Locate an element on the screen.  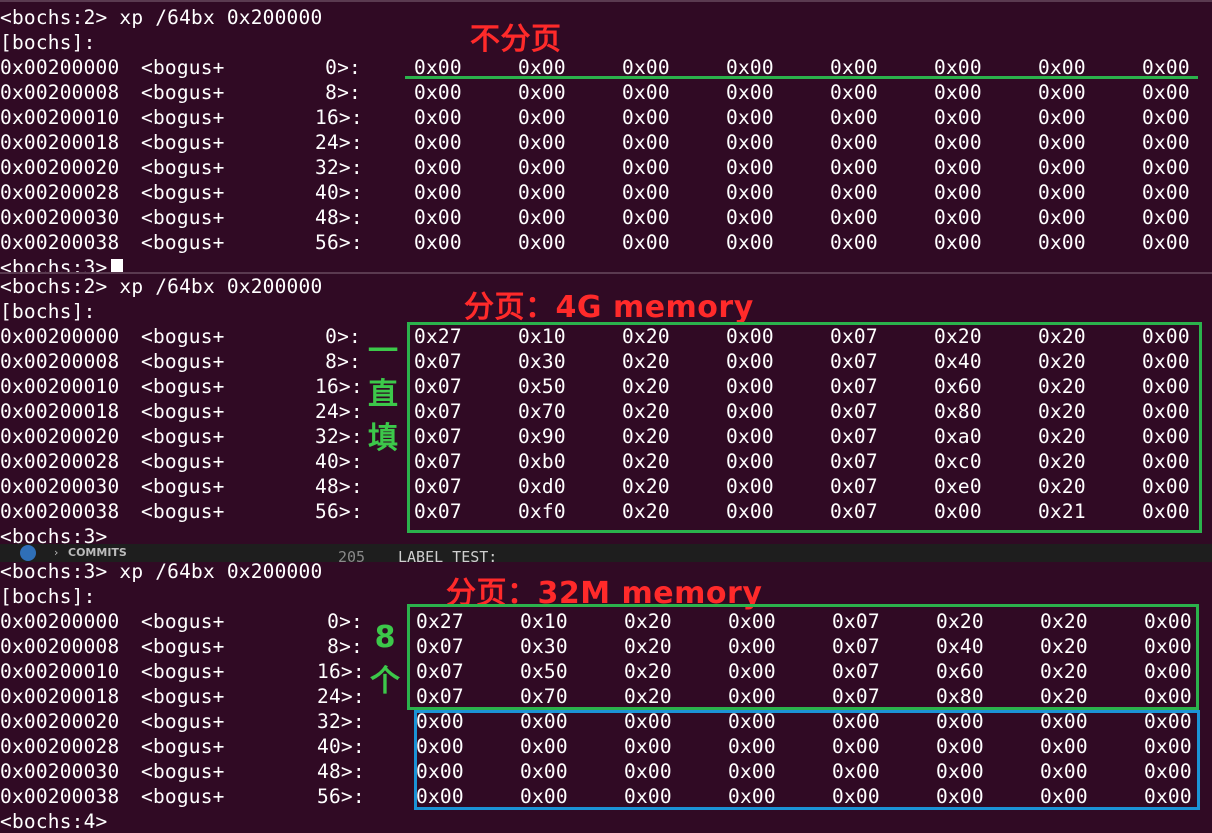
side-annotation-char: 直 is located at coordinates (383, 394).